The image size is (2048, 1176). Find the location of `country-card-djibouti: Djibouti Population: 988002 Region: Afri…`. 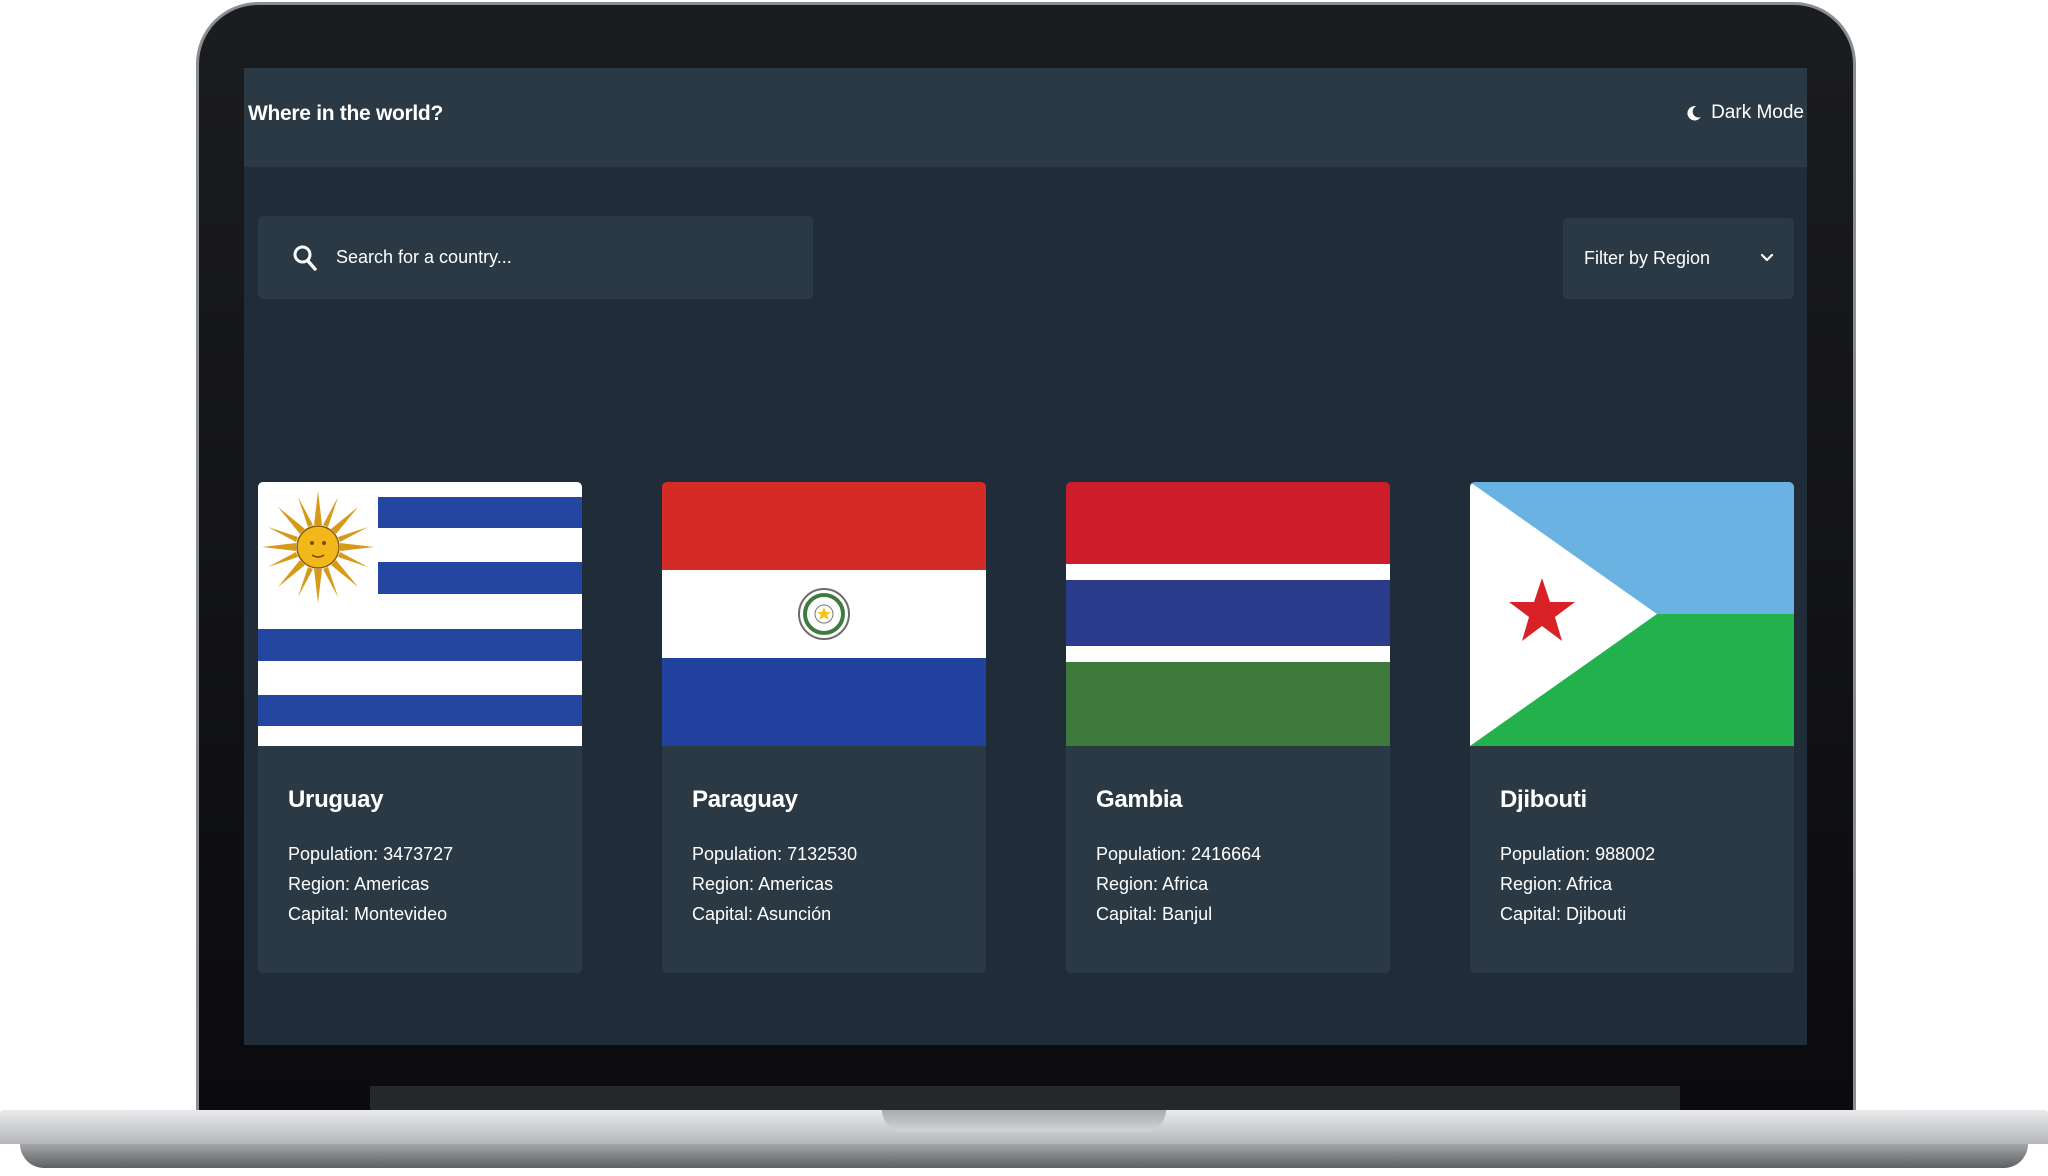

country-card-djibouti: Djibouti Population: 988002 Region: Afri… is located at coordinates (1632, 727).